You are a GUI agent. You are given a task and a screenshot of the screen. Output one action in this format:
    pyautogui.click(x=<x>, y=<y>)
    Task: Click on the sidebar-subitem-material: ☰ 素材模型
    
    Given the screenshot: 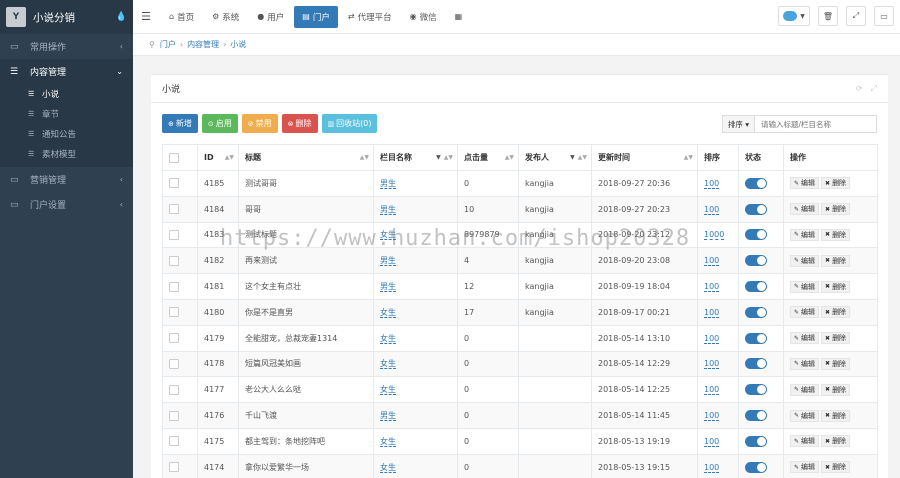 What is the action you would take?
    pyautogui.click(x=66, y=154)
    